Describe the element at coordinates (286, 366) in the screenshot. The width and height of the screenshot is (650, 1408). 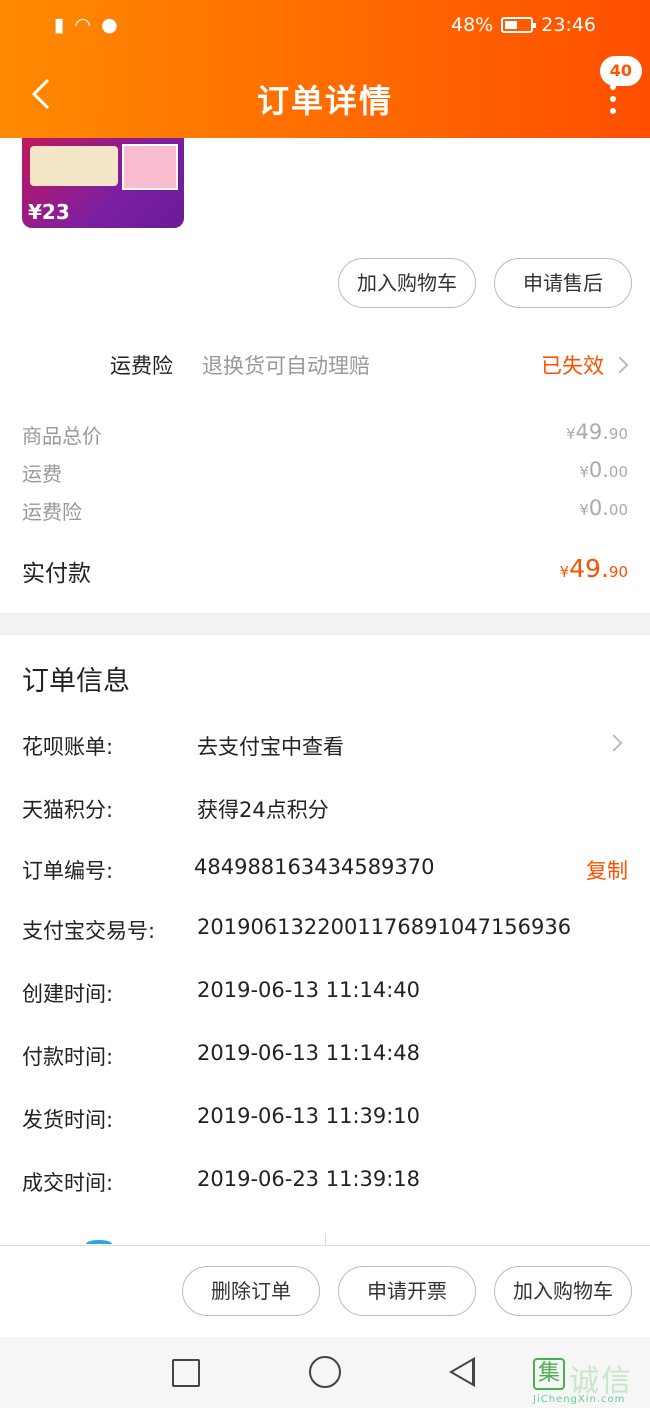
I see `insurance-desc: 退换货可自动理赔` at that location.